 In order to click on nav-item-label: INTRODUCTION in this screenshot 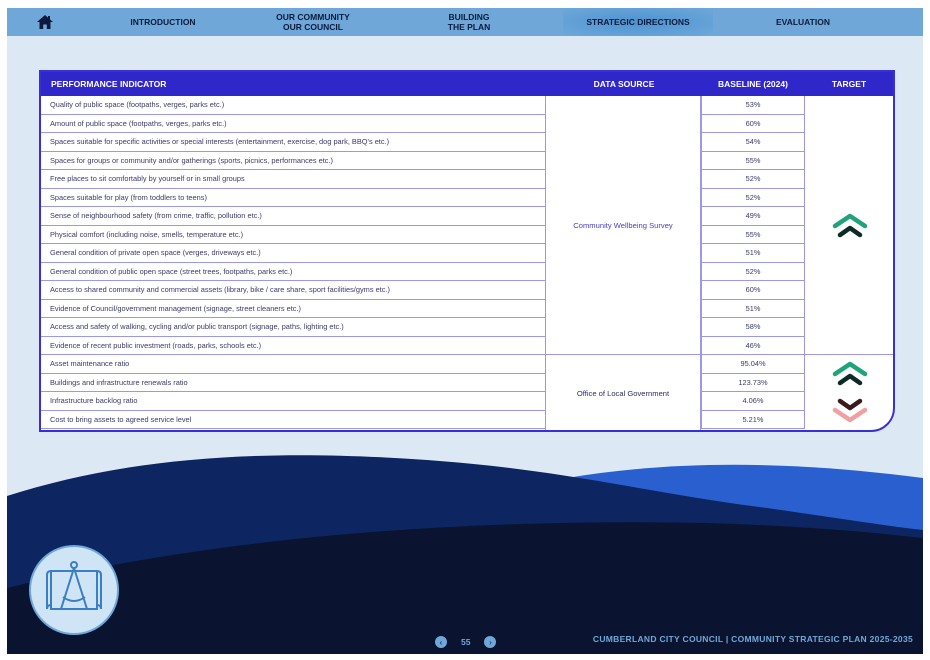, I will do `click(163, 22)`.